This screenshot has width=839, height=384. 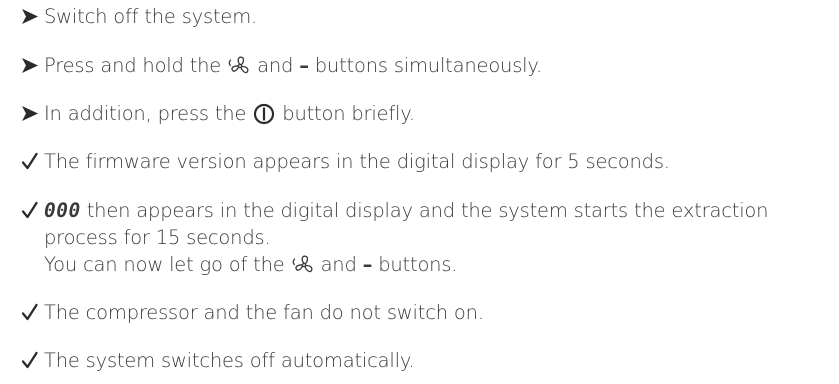 I want to click on power-icon, so click(x=264, y=114).